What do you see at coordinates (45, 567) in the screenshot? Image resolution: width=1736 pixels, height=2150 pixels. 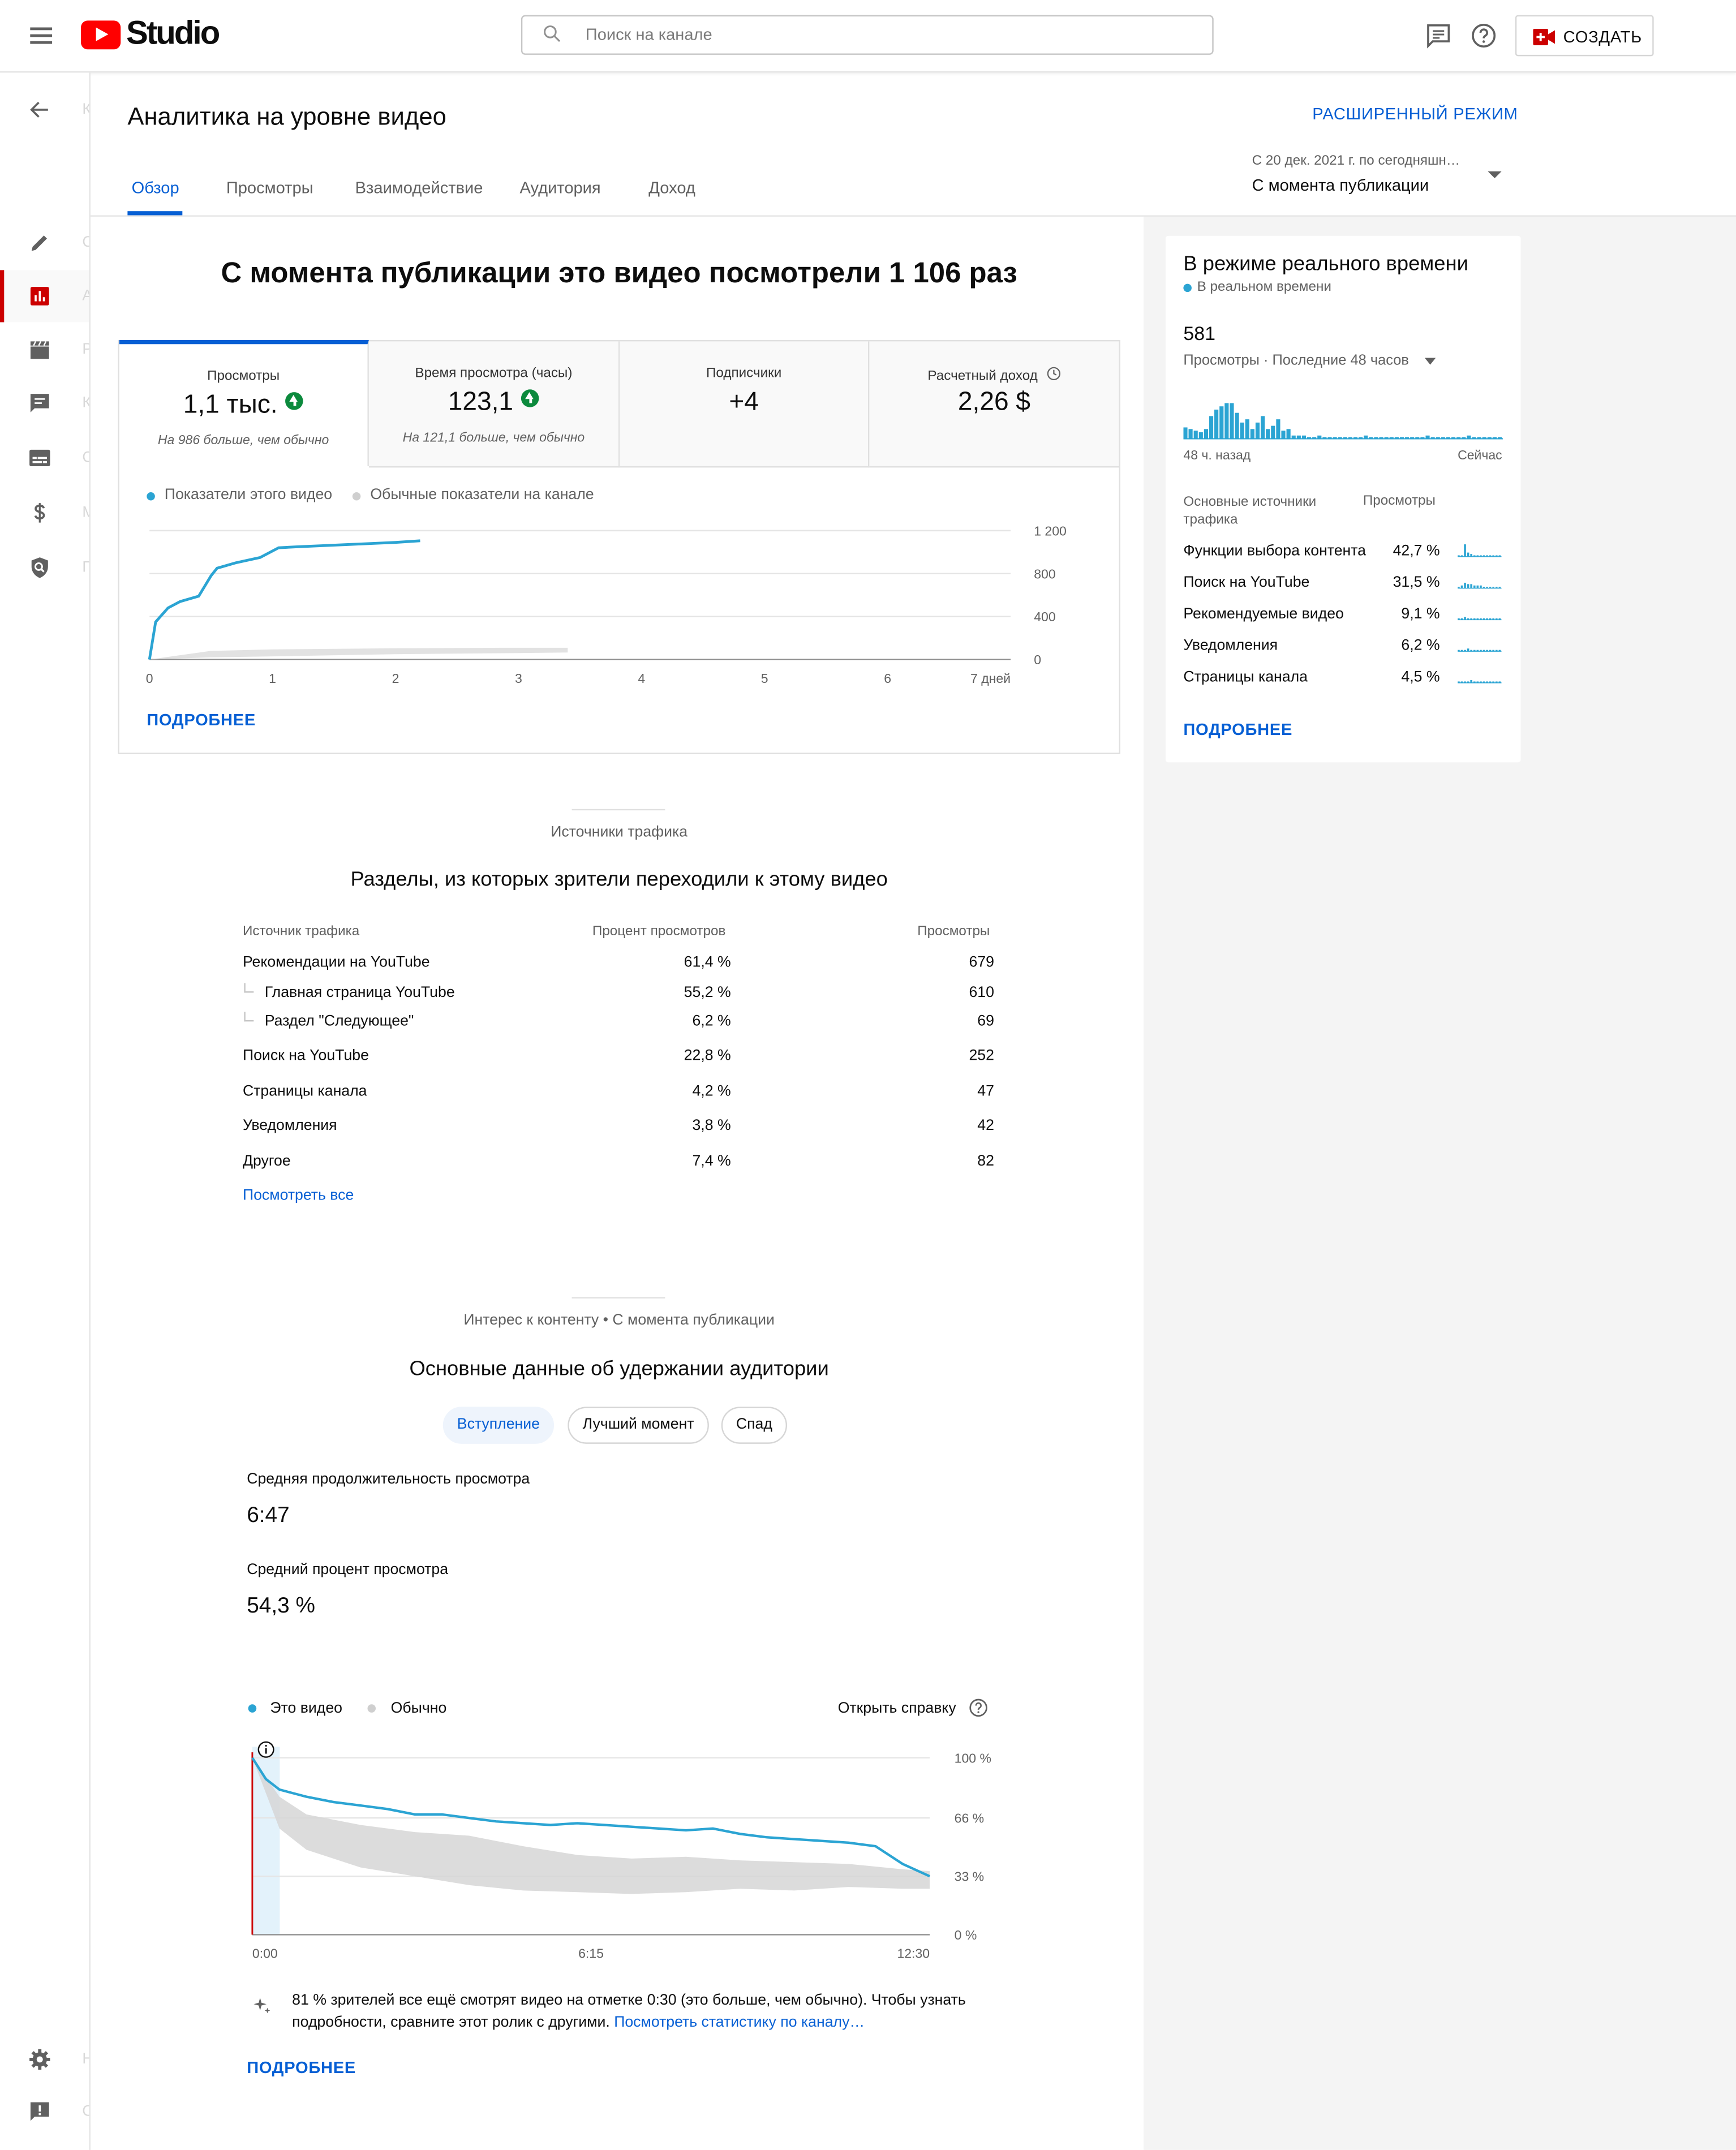 I see `sidebar-item-copyright: П` at bounding box center [45, 567].